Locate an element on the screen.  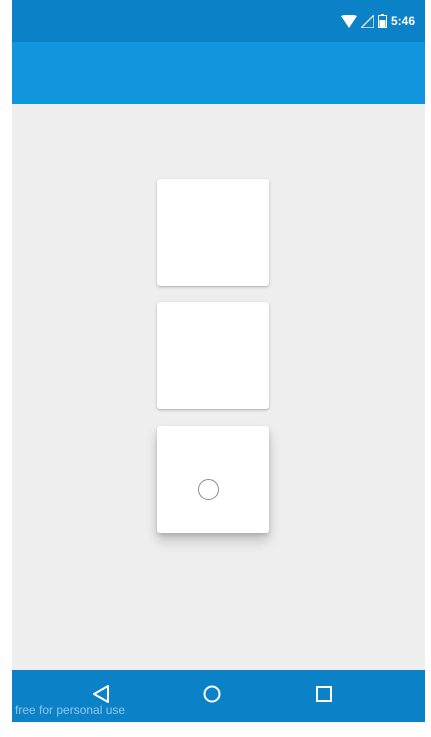
recents-icon is located at coordinates (324, 696).